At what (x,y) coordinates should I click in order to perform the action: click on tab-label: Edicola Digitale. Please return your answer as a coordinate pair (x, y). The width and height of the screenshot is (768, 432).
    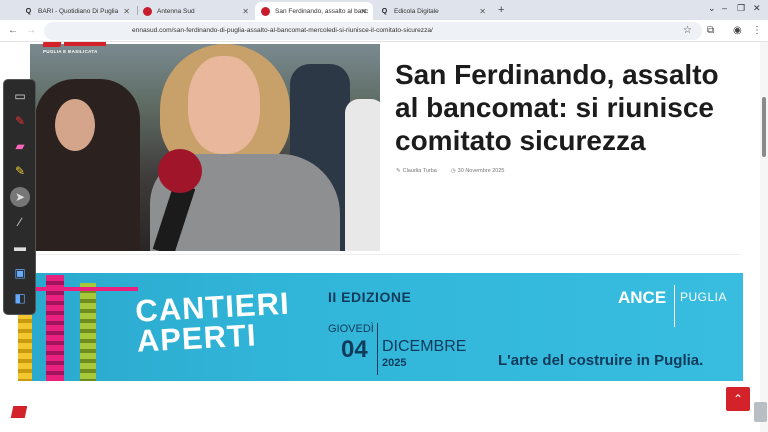
    Looking at the image, I should click on (416, 11).